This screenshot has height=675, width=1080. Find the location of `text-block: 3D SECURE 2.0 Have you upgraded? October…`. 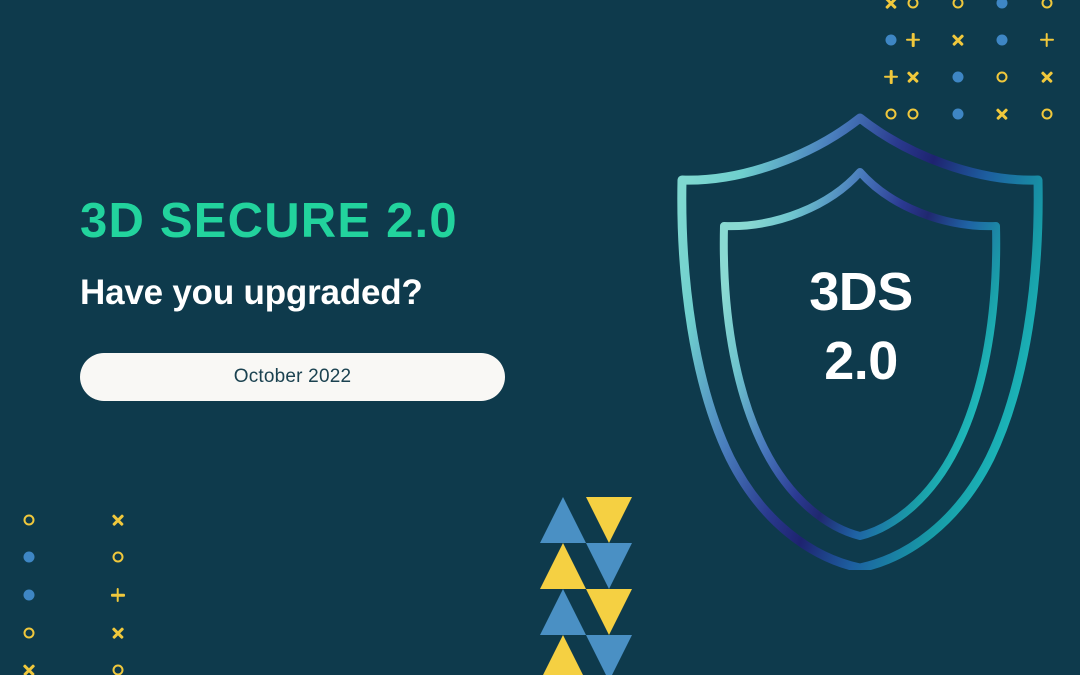

text-block: 3D SECURE 2.0 Have you upgraded? October… is located at coordinates (340, 298).